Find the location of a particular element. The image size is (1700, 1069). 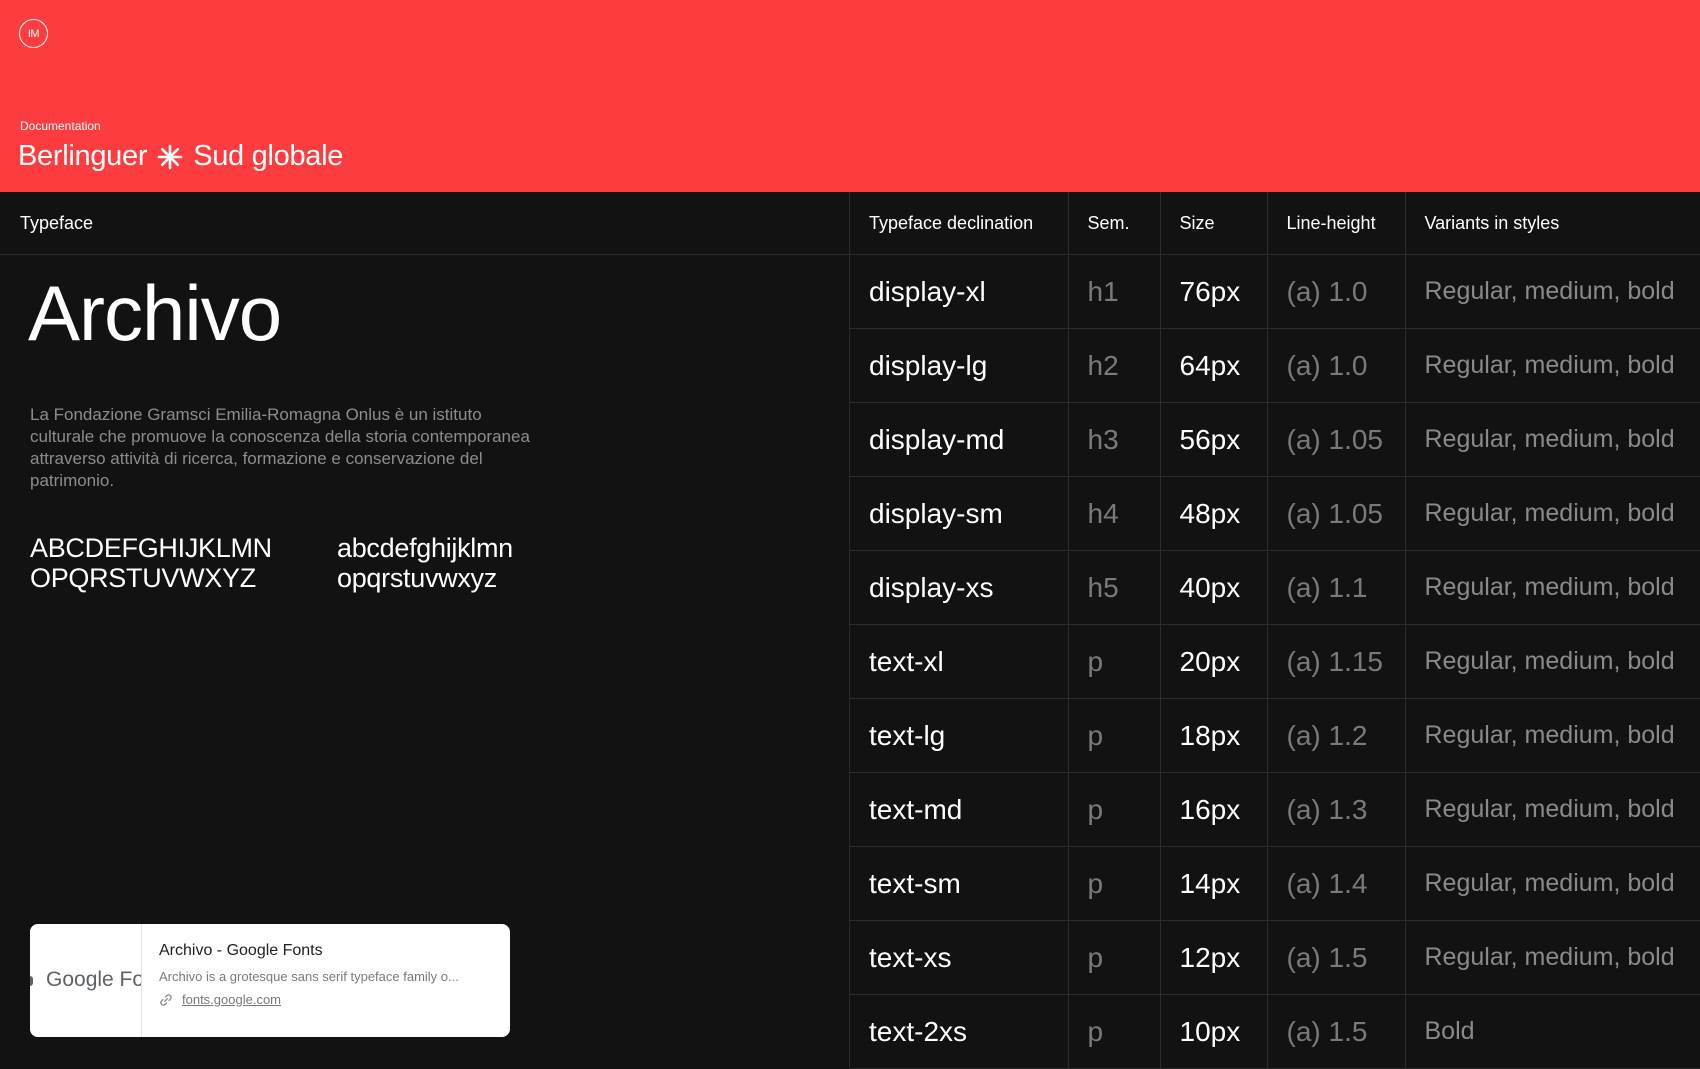

uppercase-line-2: OPQRSTUVWXYZ is located at coordinates (143, 578).